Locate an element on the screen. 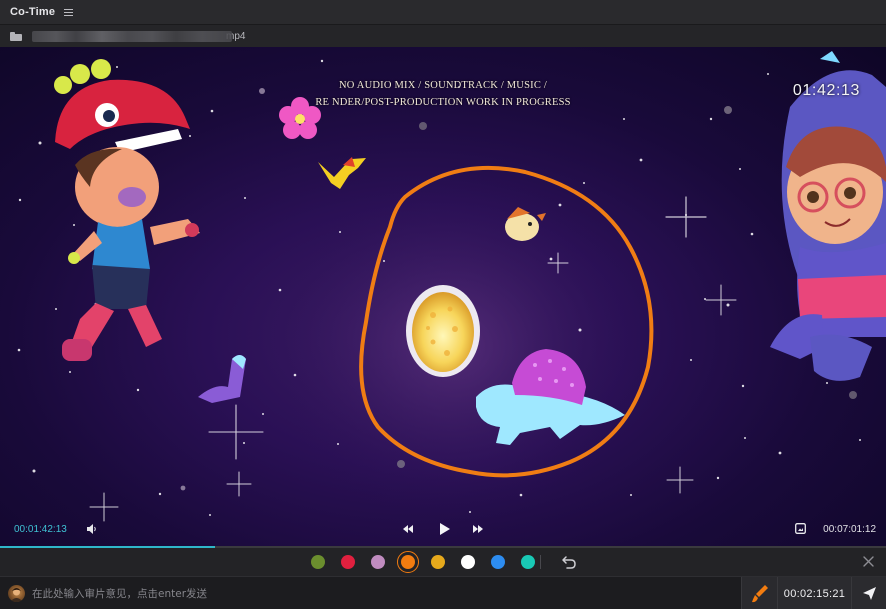 This screenshot has height=609, width=886. close-icon is located at coordinates (868, 561).